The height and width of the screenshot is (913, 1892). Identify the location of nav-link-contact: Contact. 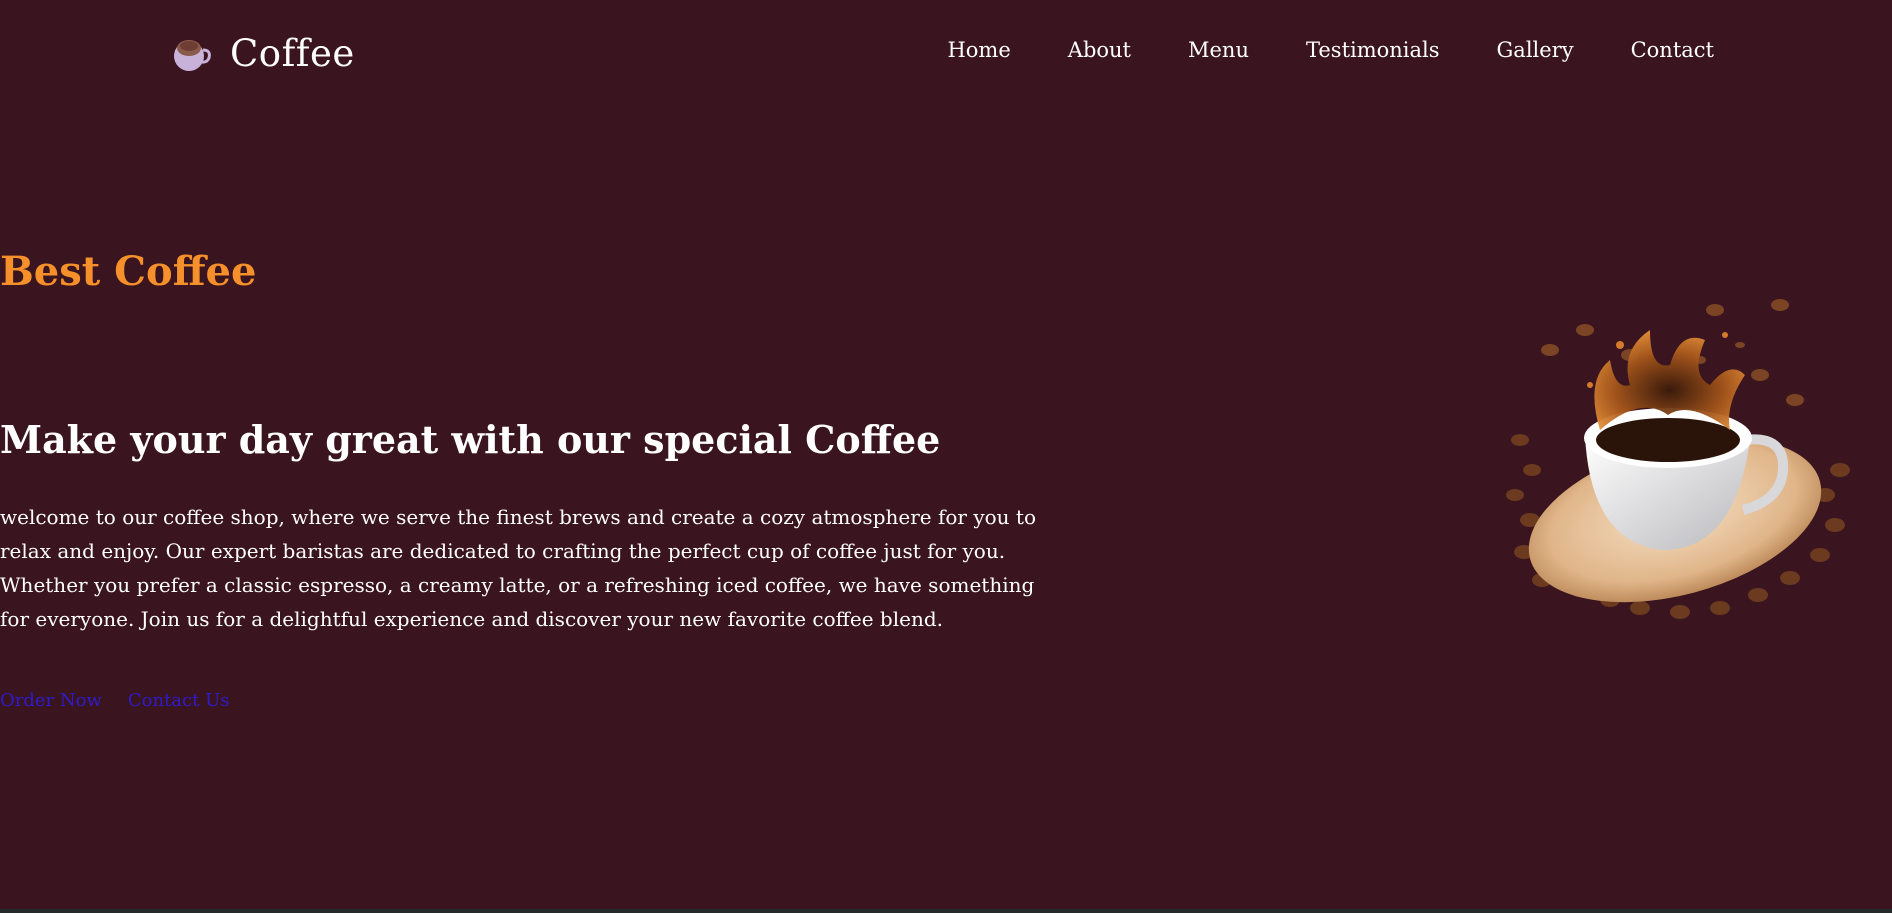
(1672, 50).